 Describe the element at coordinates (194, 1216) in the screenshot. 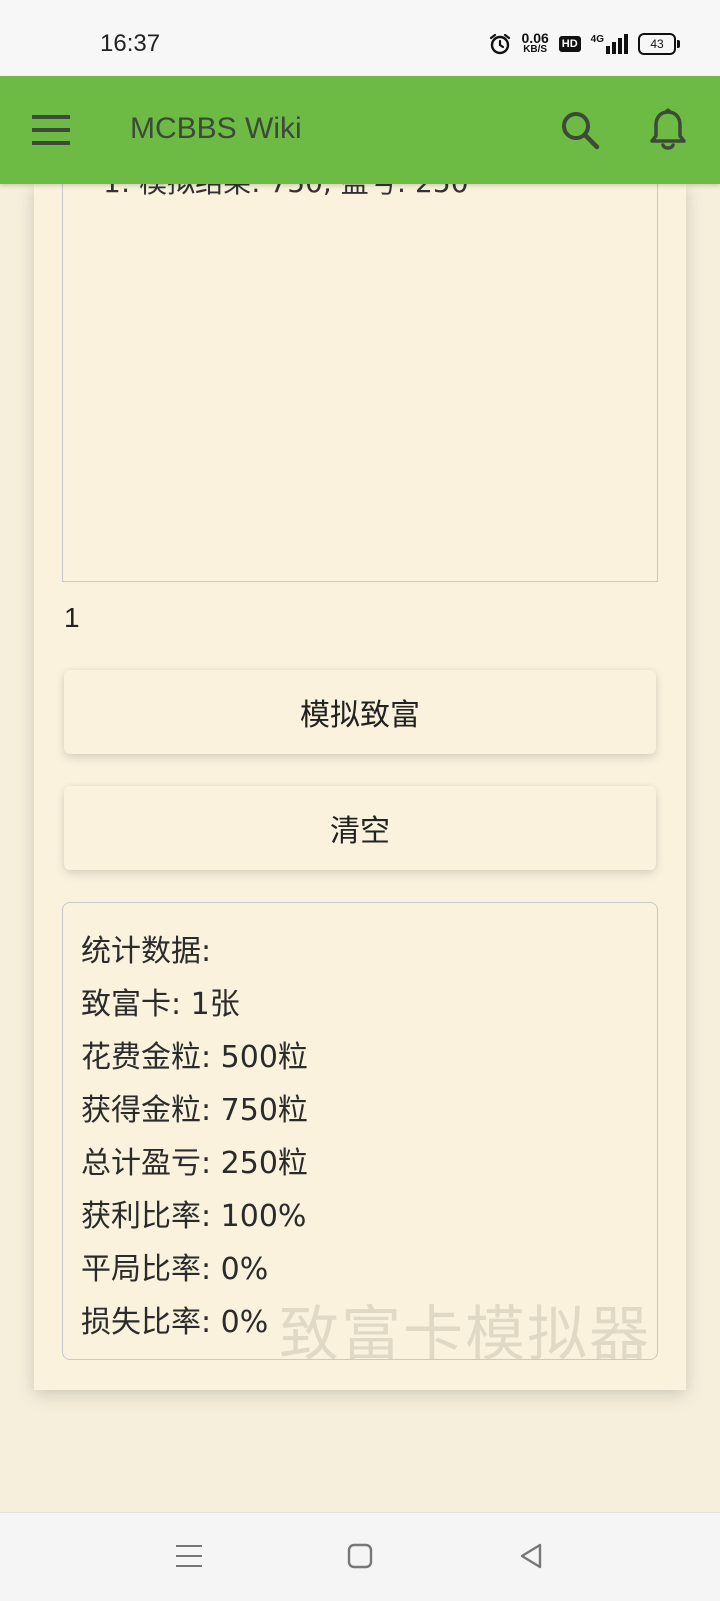

I see `stats-profit-rate: 获利比率: 100%` at that location.